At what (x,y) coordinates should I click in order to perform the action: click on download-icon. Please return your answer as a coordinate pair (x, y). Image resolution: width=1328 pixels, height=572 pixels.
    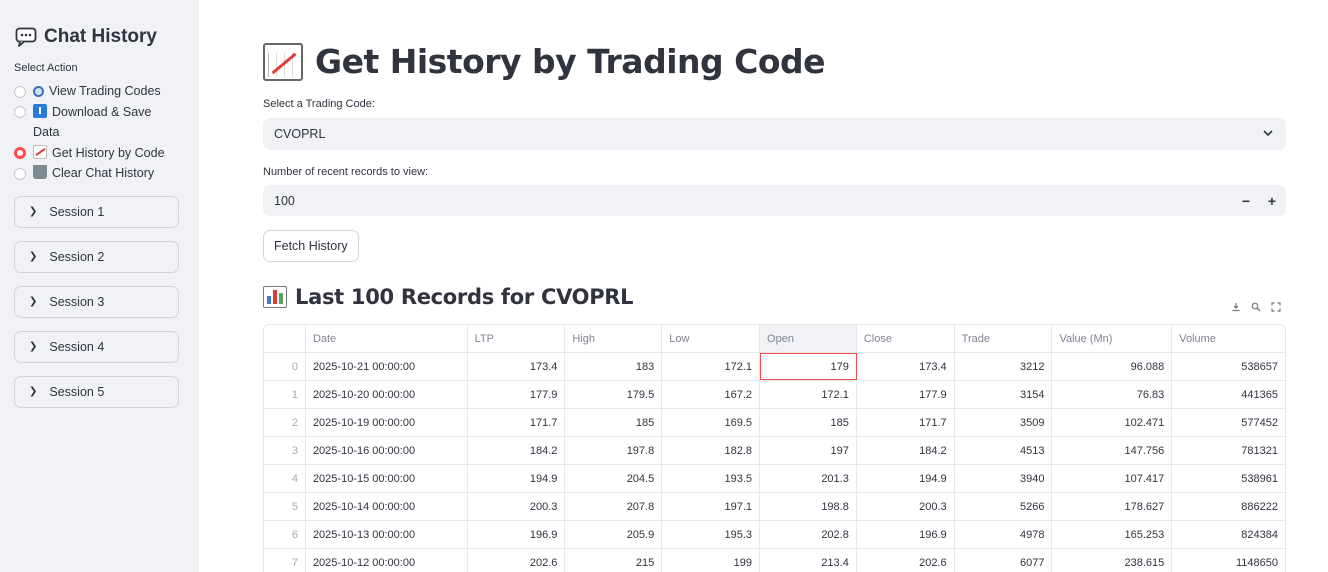
    Looking at the image, I should click on (1236, 308).